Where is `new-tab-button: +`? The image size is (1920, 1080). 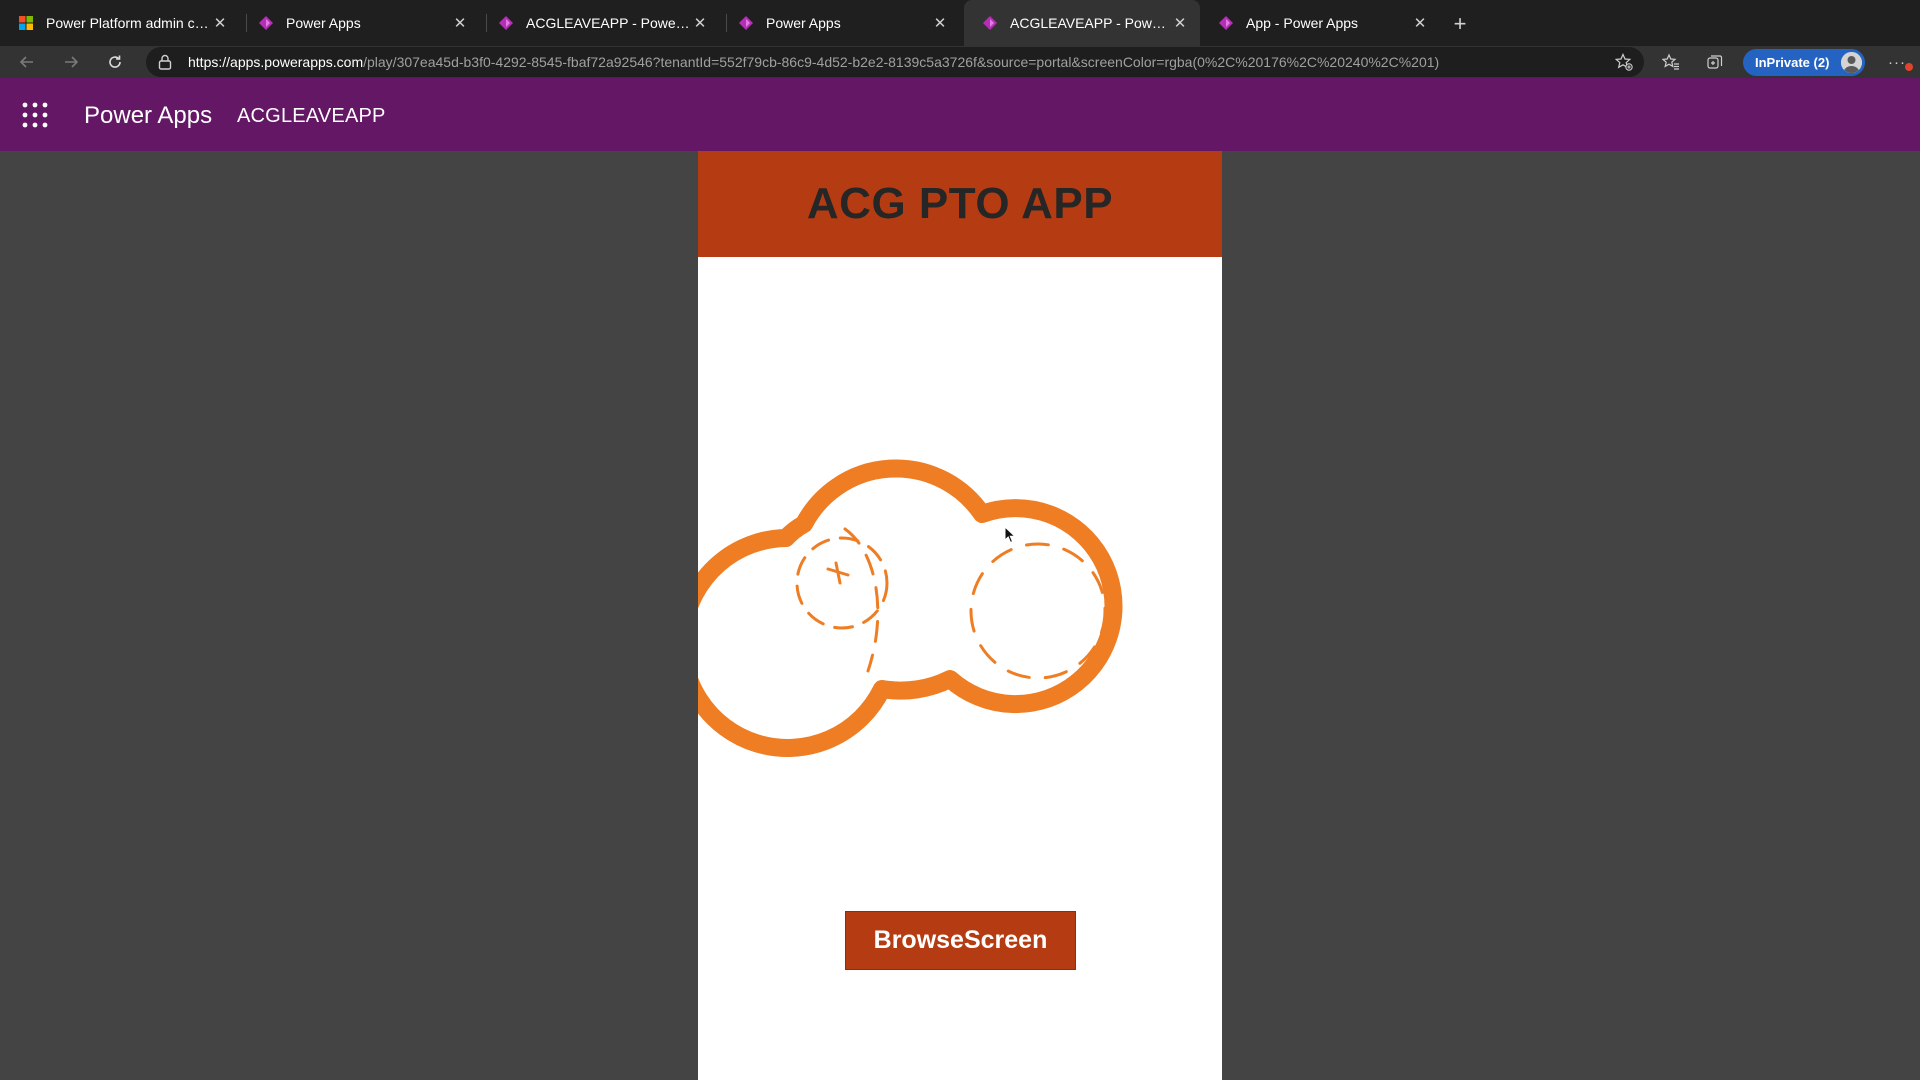 new-tab-button: + is located at coordinates (1460, 24).